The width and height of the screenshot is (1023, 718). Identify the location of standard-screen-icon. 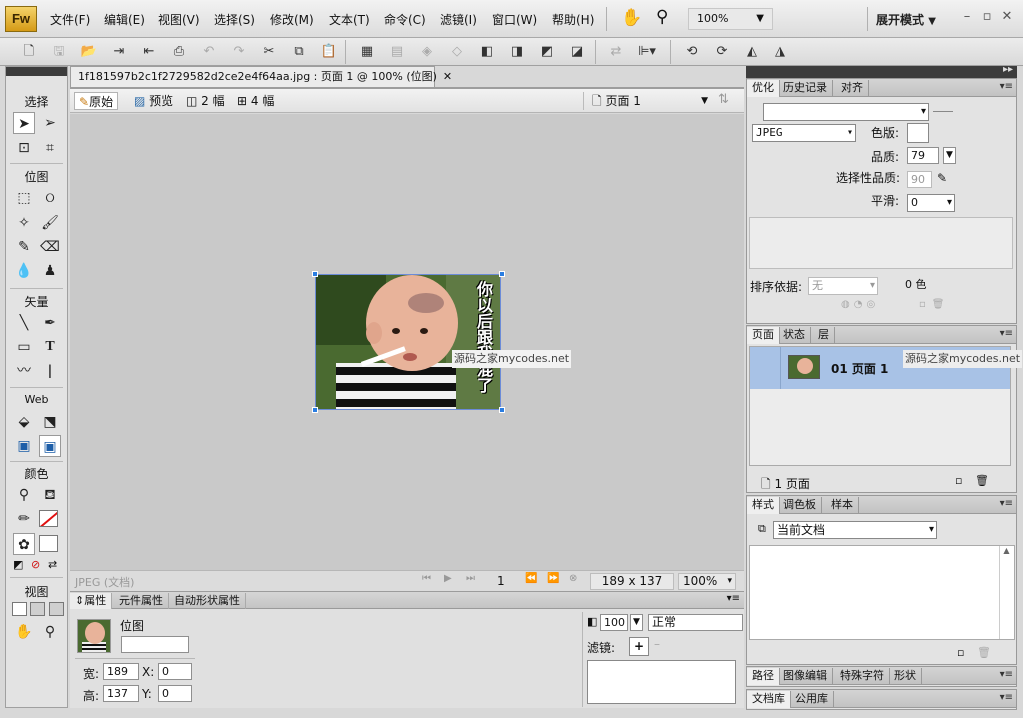
(19, 609).